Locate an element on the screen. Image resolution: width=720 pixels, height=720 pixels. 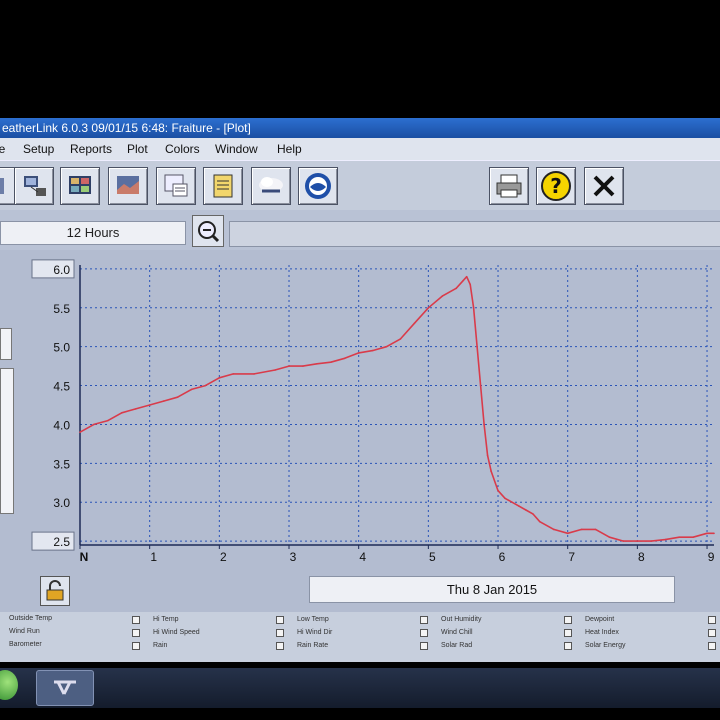
lock-button is located at coordinates (55, 591).